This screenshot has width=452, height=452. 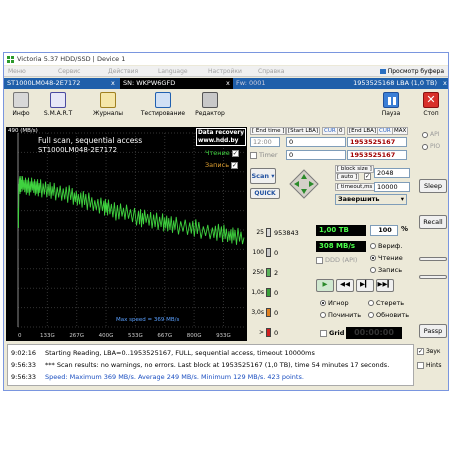 What do you see at coordinates (265, 193) in the screenshot?
I see `quick-button: QUICK` at bounding box center [265, 193].